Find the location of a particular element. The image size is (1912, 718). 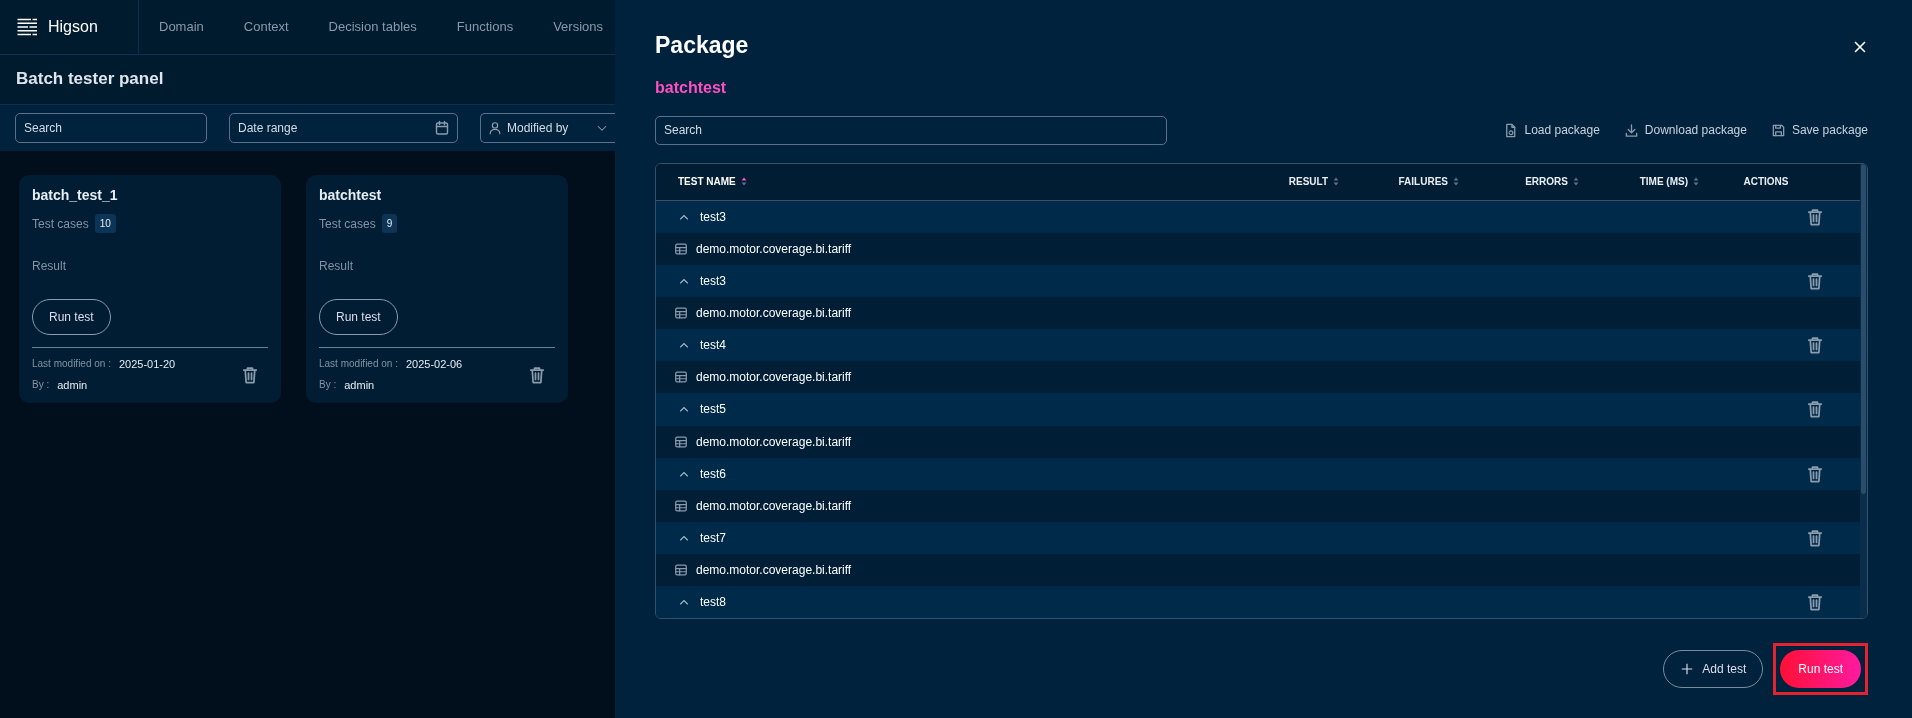

test-name: test4 is located at coordinates (713, 346).